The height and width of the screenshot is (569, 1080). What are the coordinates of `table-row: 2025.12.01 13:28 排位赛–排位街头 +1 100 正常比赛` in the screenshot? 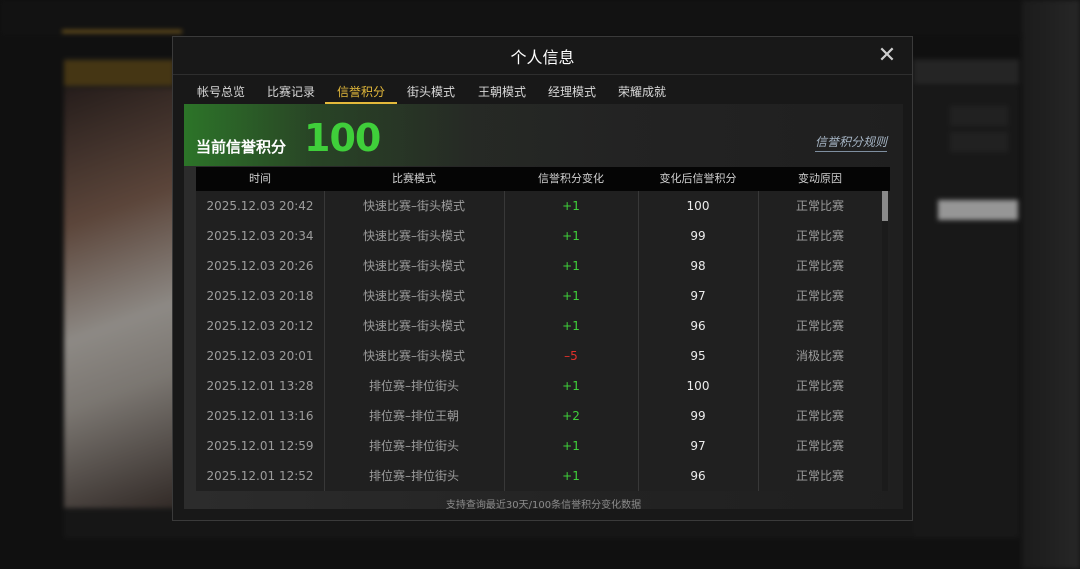 It's located at (543, 386).